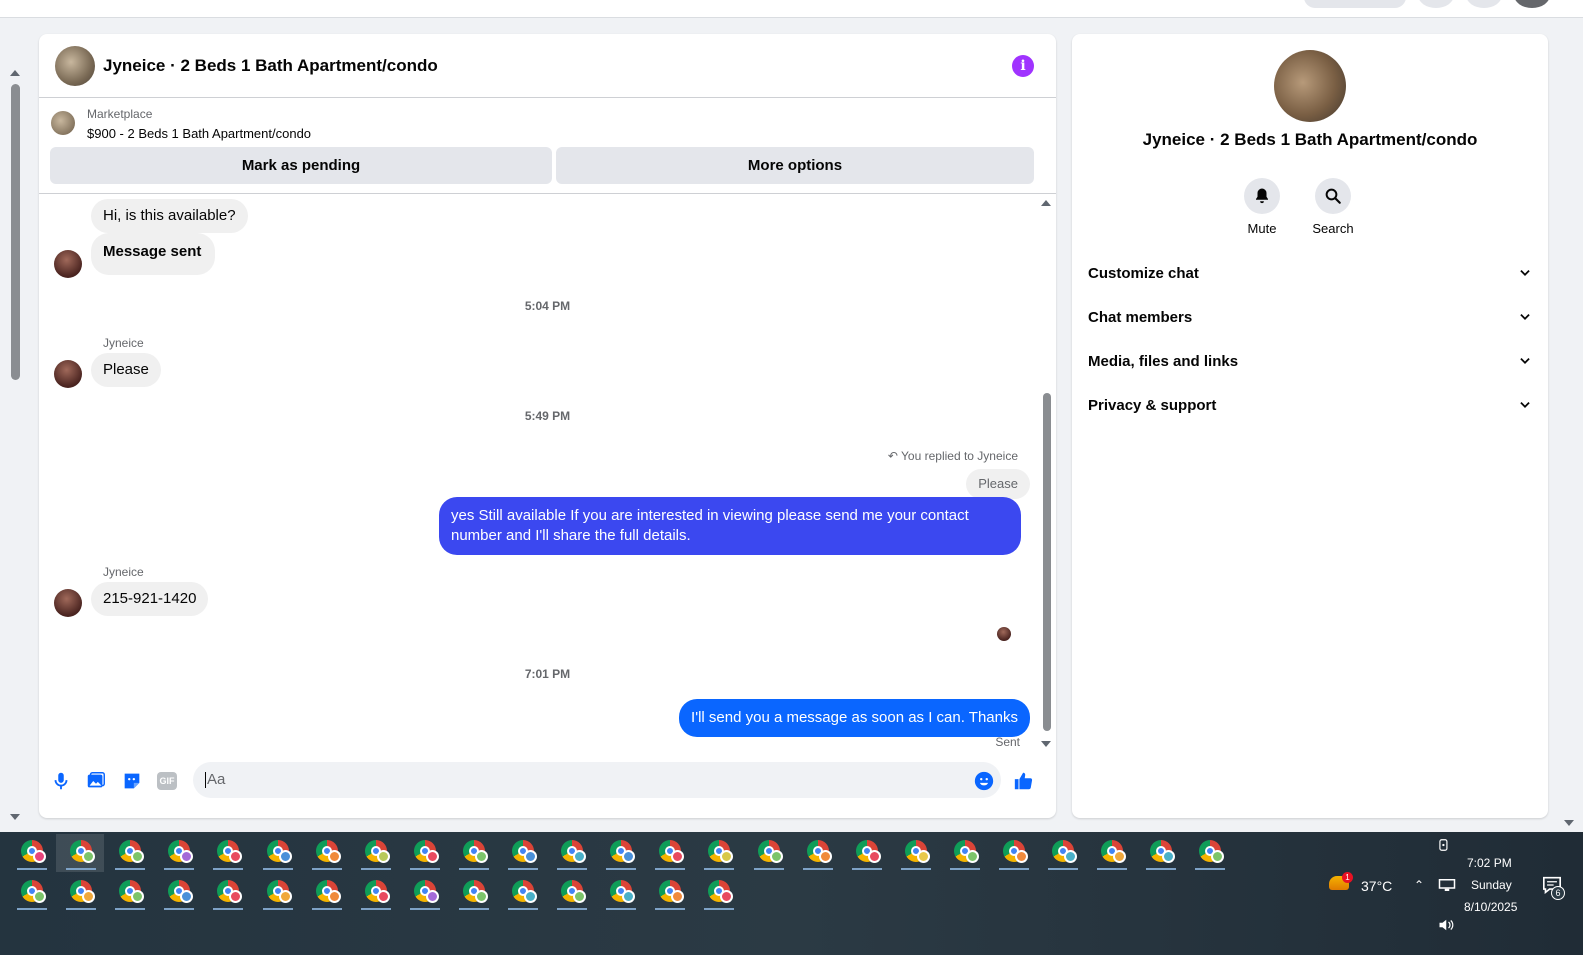 This screenshot has height=955, width=1583. What do you see at coordinates (15, 446) in the screenshot?
I see `page-scrollbar` at bounding box center [15, 446].